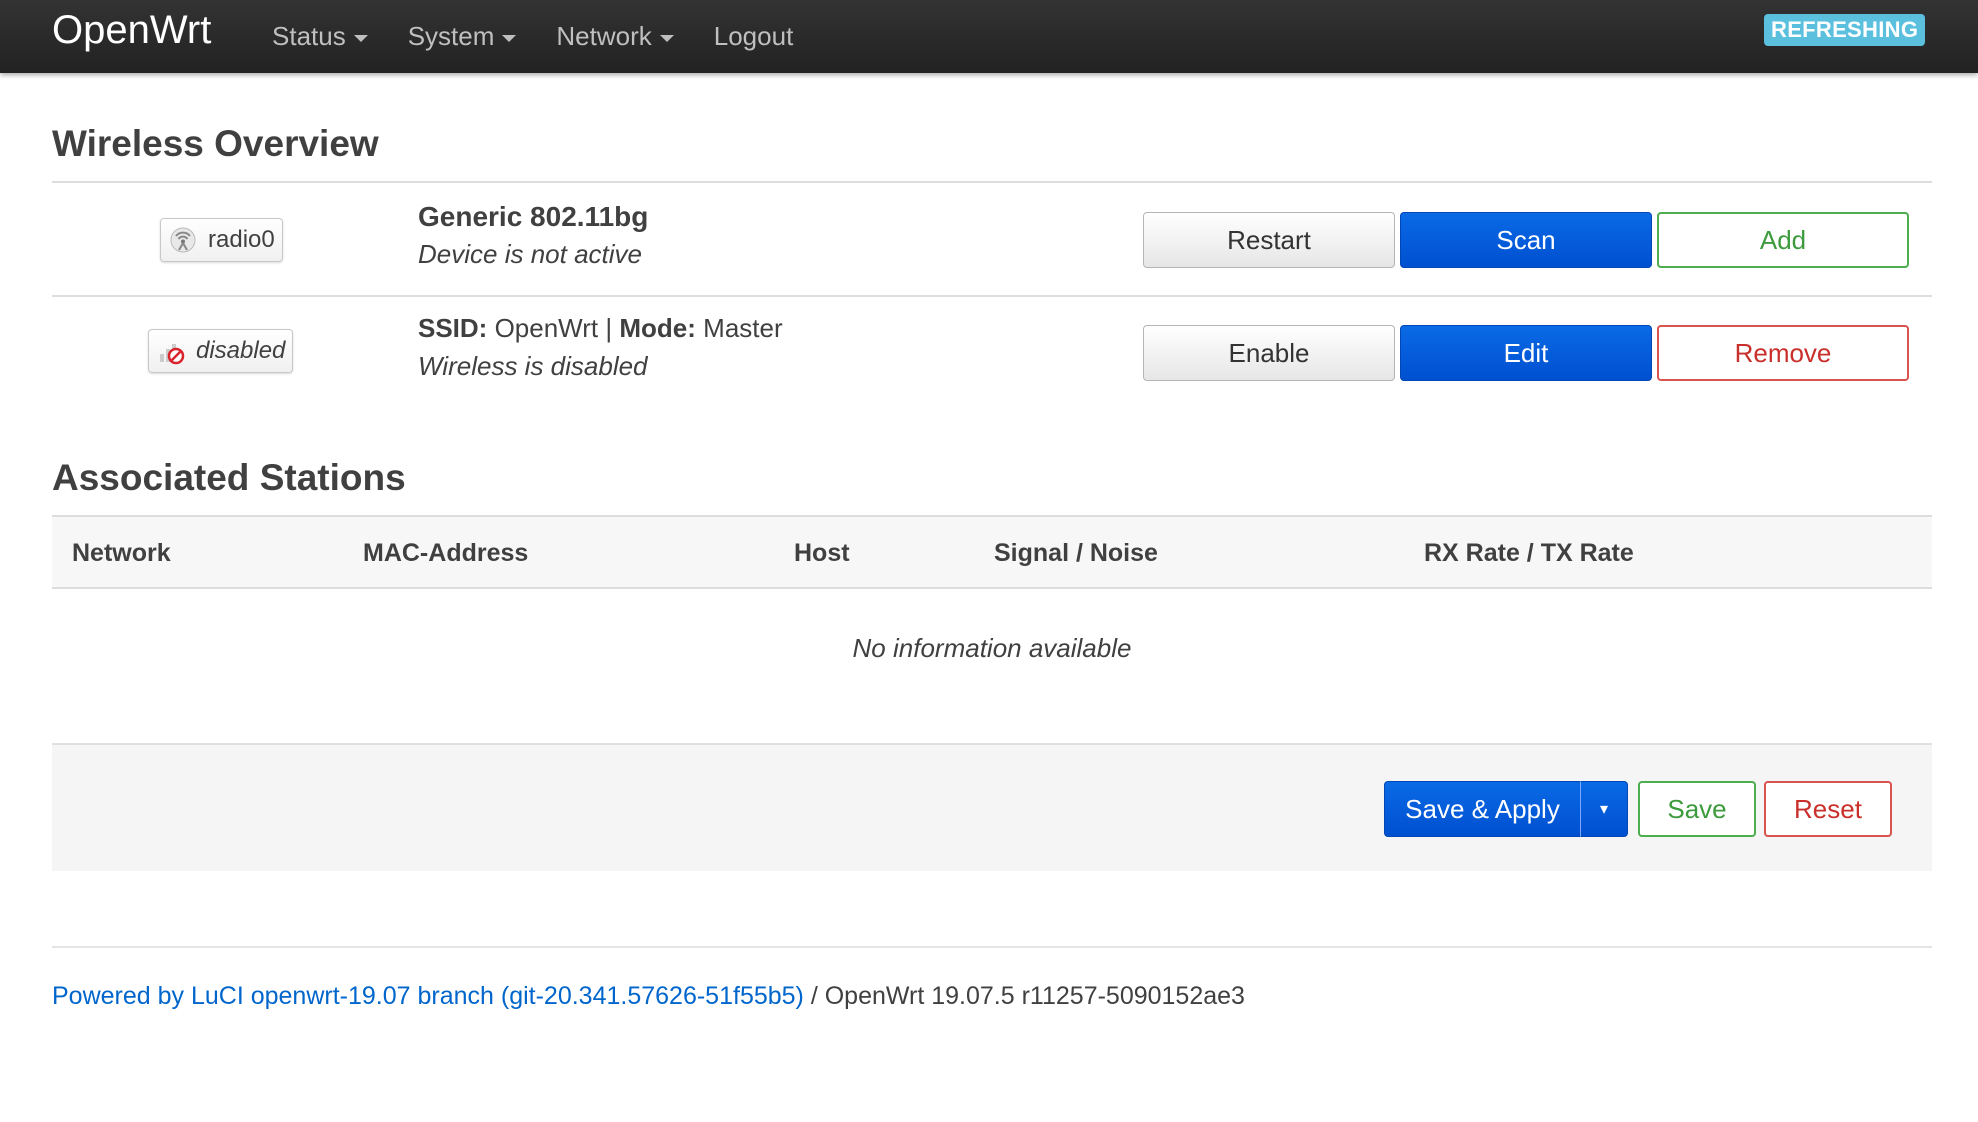 The width and height of the screenshot is (1978, 1122). Describe the element at coordinates (604, 36) in the screenshot. I see `menu-network-label: Network` at that location.